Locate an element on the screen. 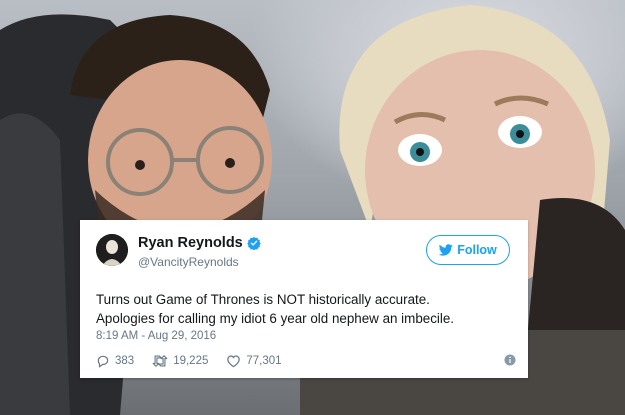 This screenshot has width=625, height=415. like-count: 77,301 is located at coordinates (264, 361).